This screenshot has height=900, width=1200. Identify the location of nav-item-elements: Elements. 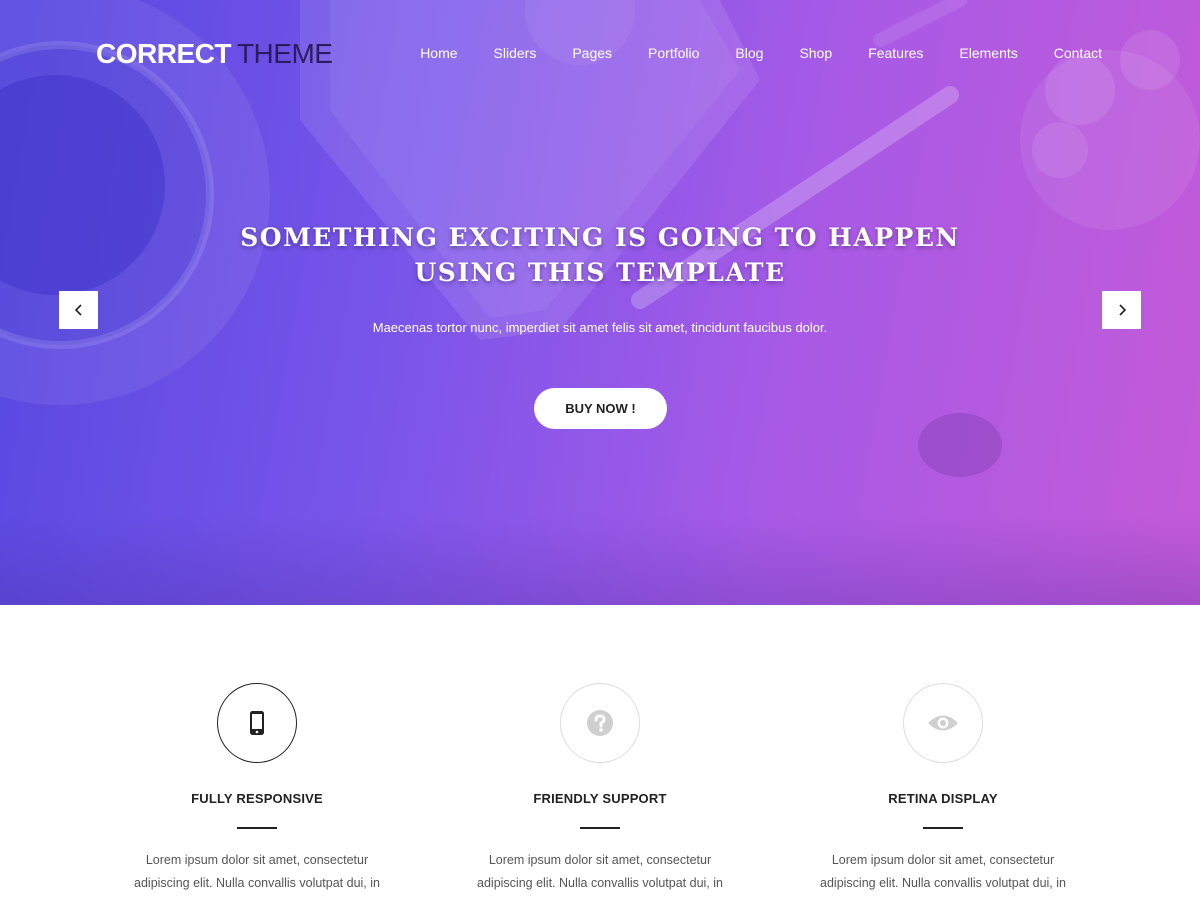
(988, 53).